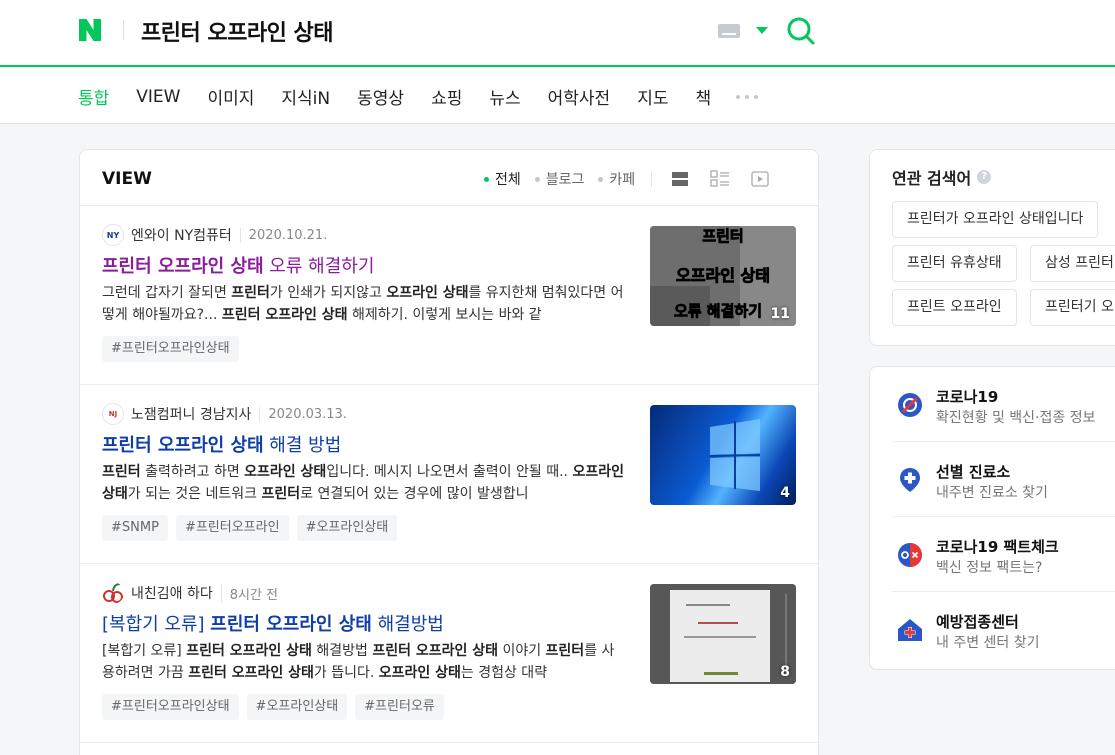  Describe the element at coordinates (718, 311) in the screenshot. I see `svg-text: 오류 해결하기` at that location.